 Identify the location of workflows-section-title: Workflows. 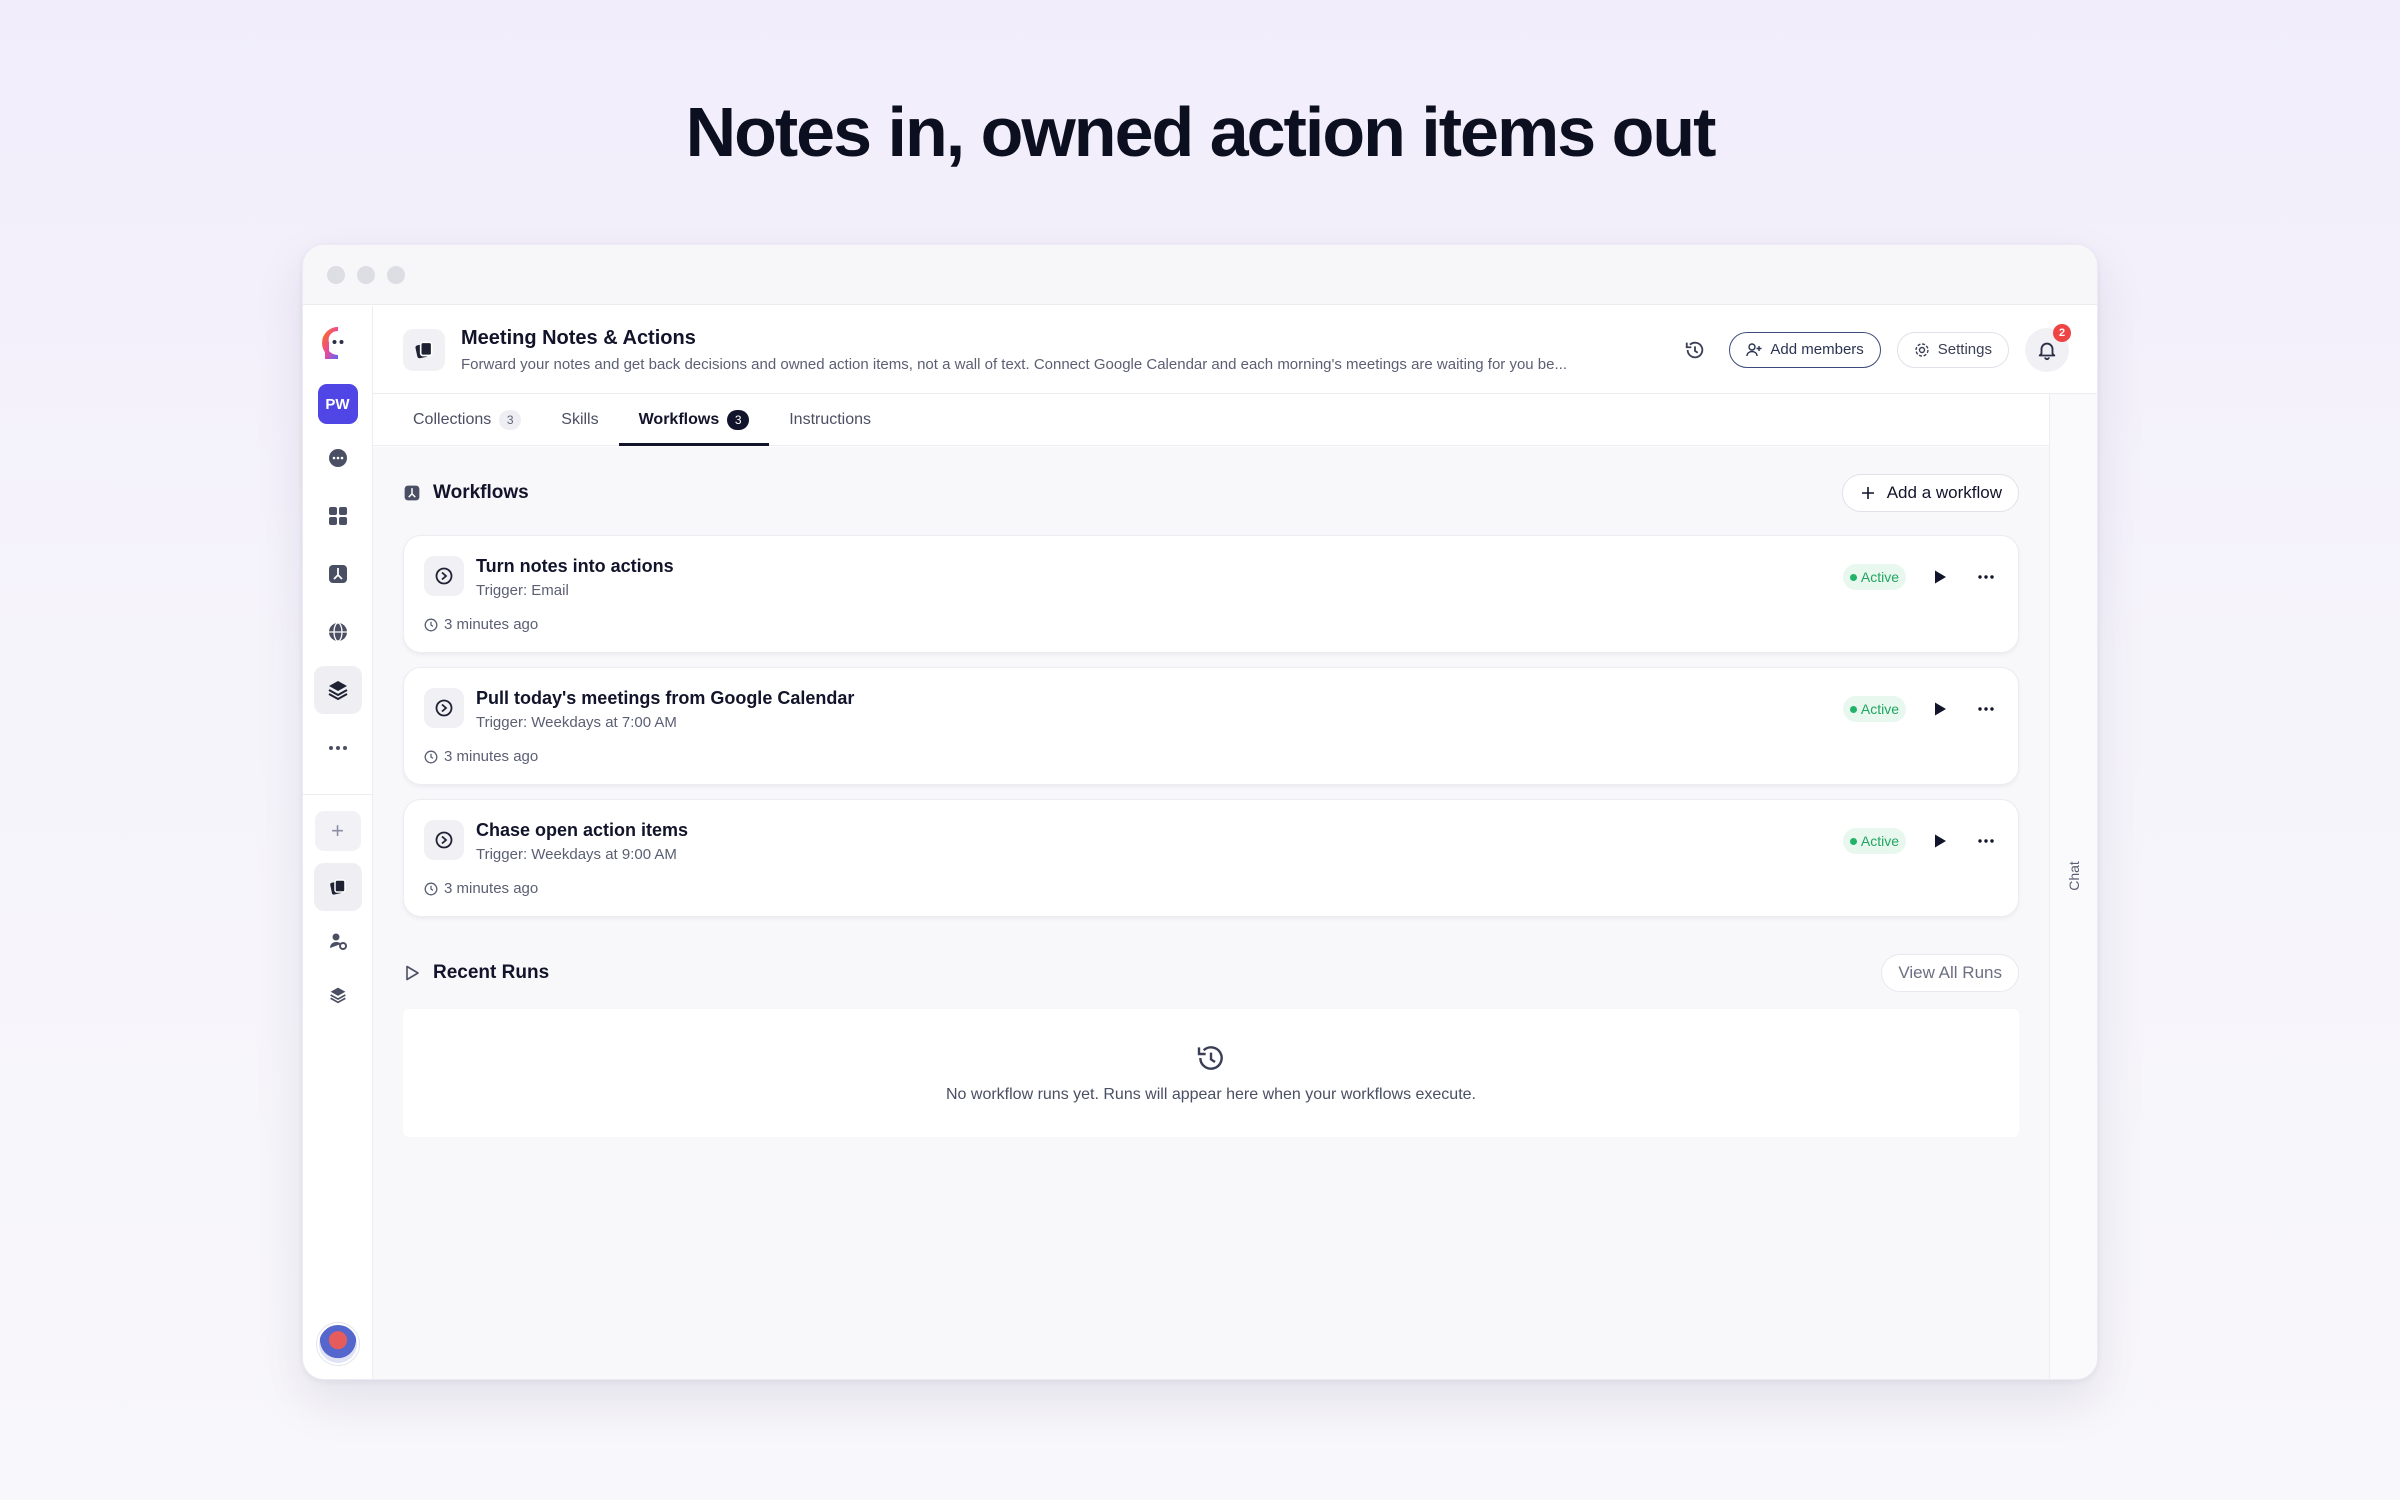
(481, 492).